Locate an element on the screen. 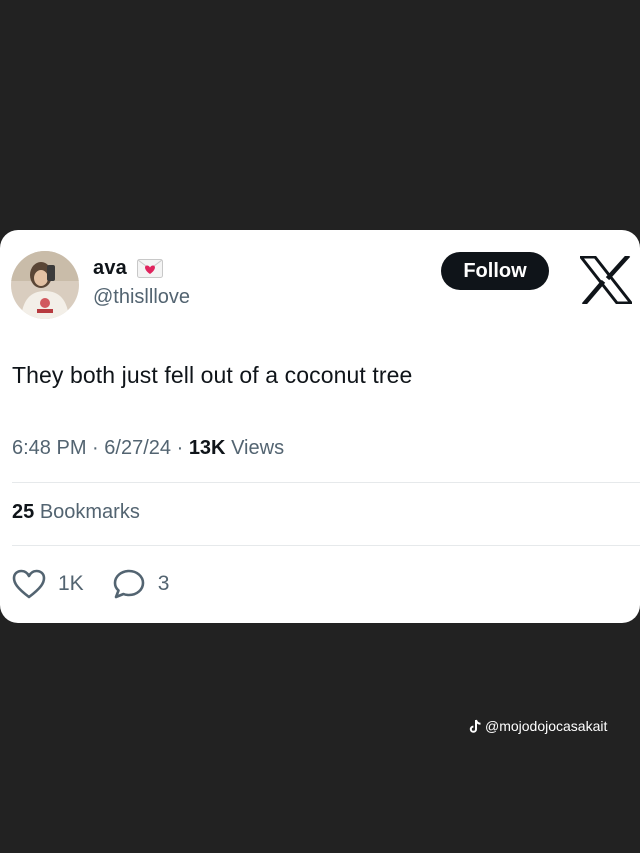 The height and width of the screenshot is (853, 640). watermark-handle: @mojodojocasakait is located at coordinates (546, 726).